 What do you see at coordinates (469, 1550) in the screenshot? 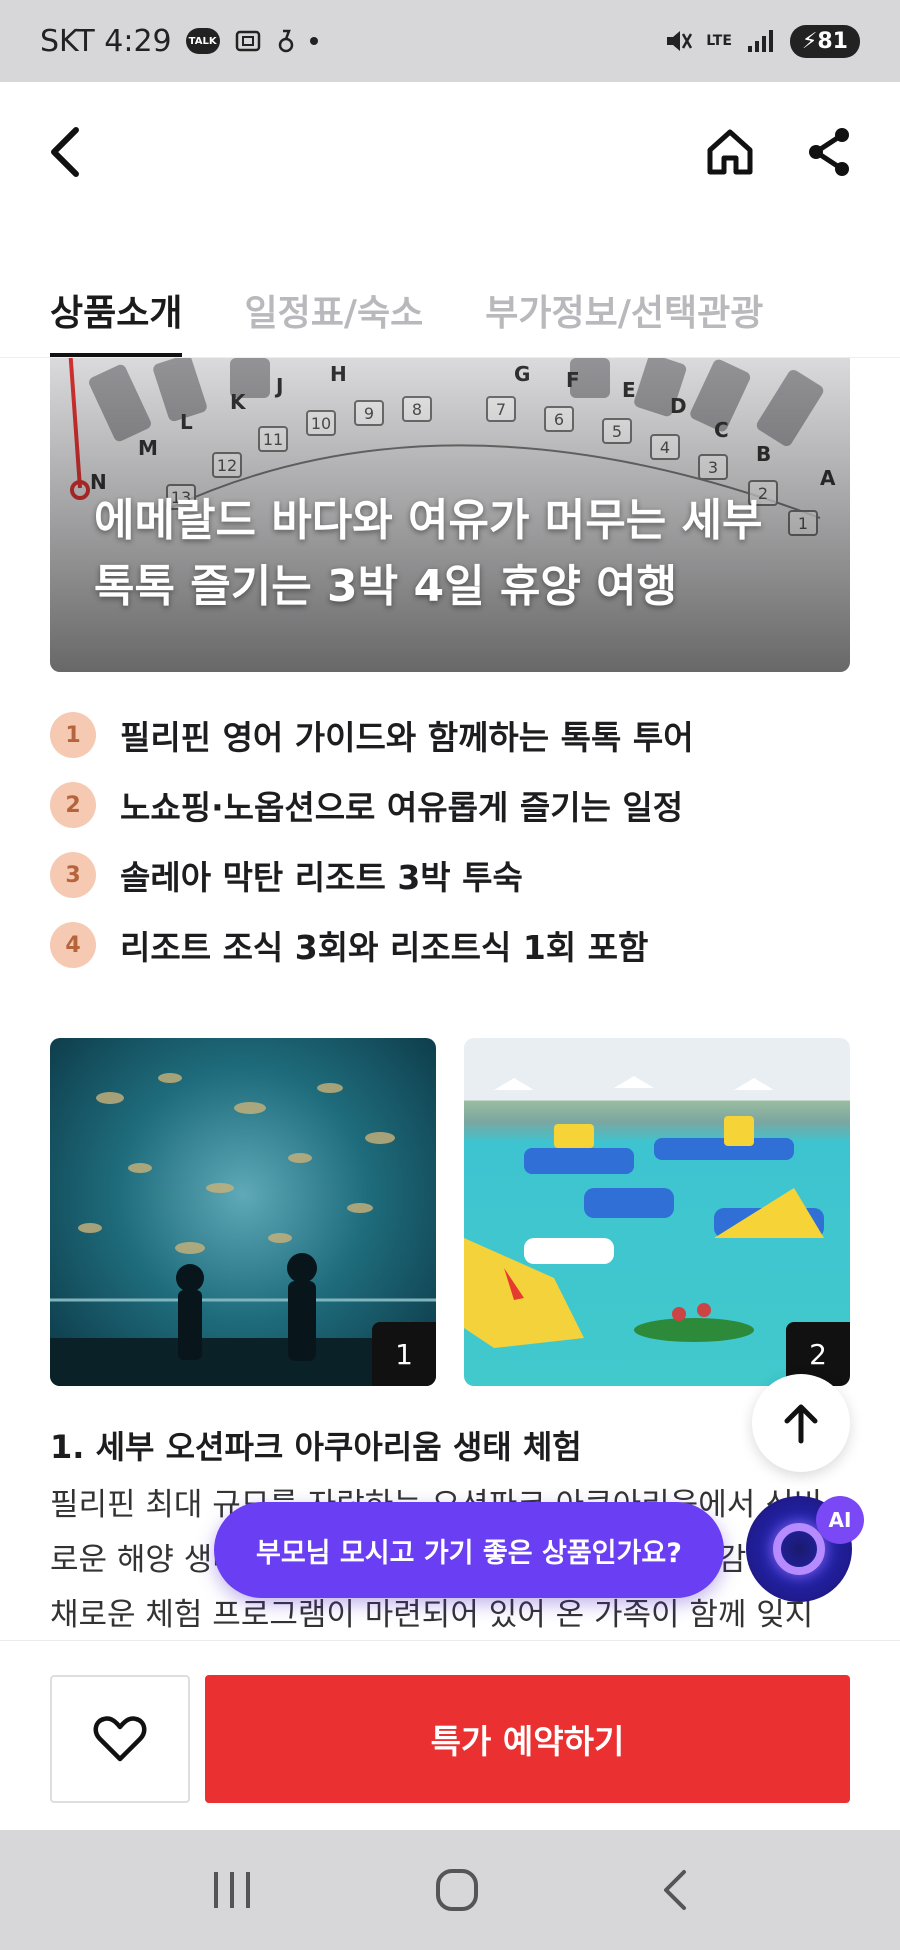
I see `ai-suggestion-chip: 부모님 모시고 가기 좋은 상품인가요?` at bounding box center [469, 1550].